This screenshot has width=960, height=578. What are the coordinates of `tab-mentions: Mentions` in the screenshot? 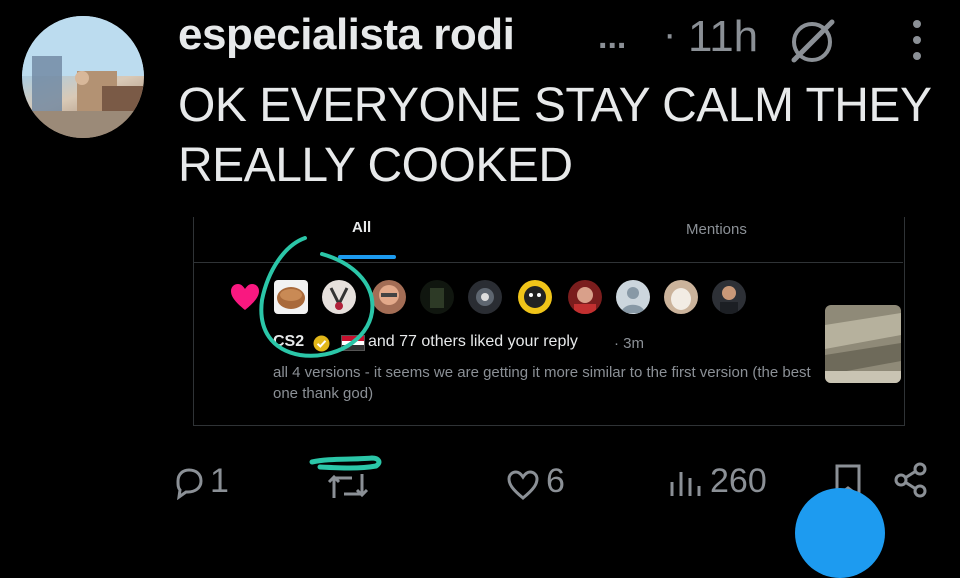 It's located at (716, 229).